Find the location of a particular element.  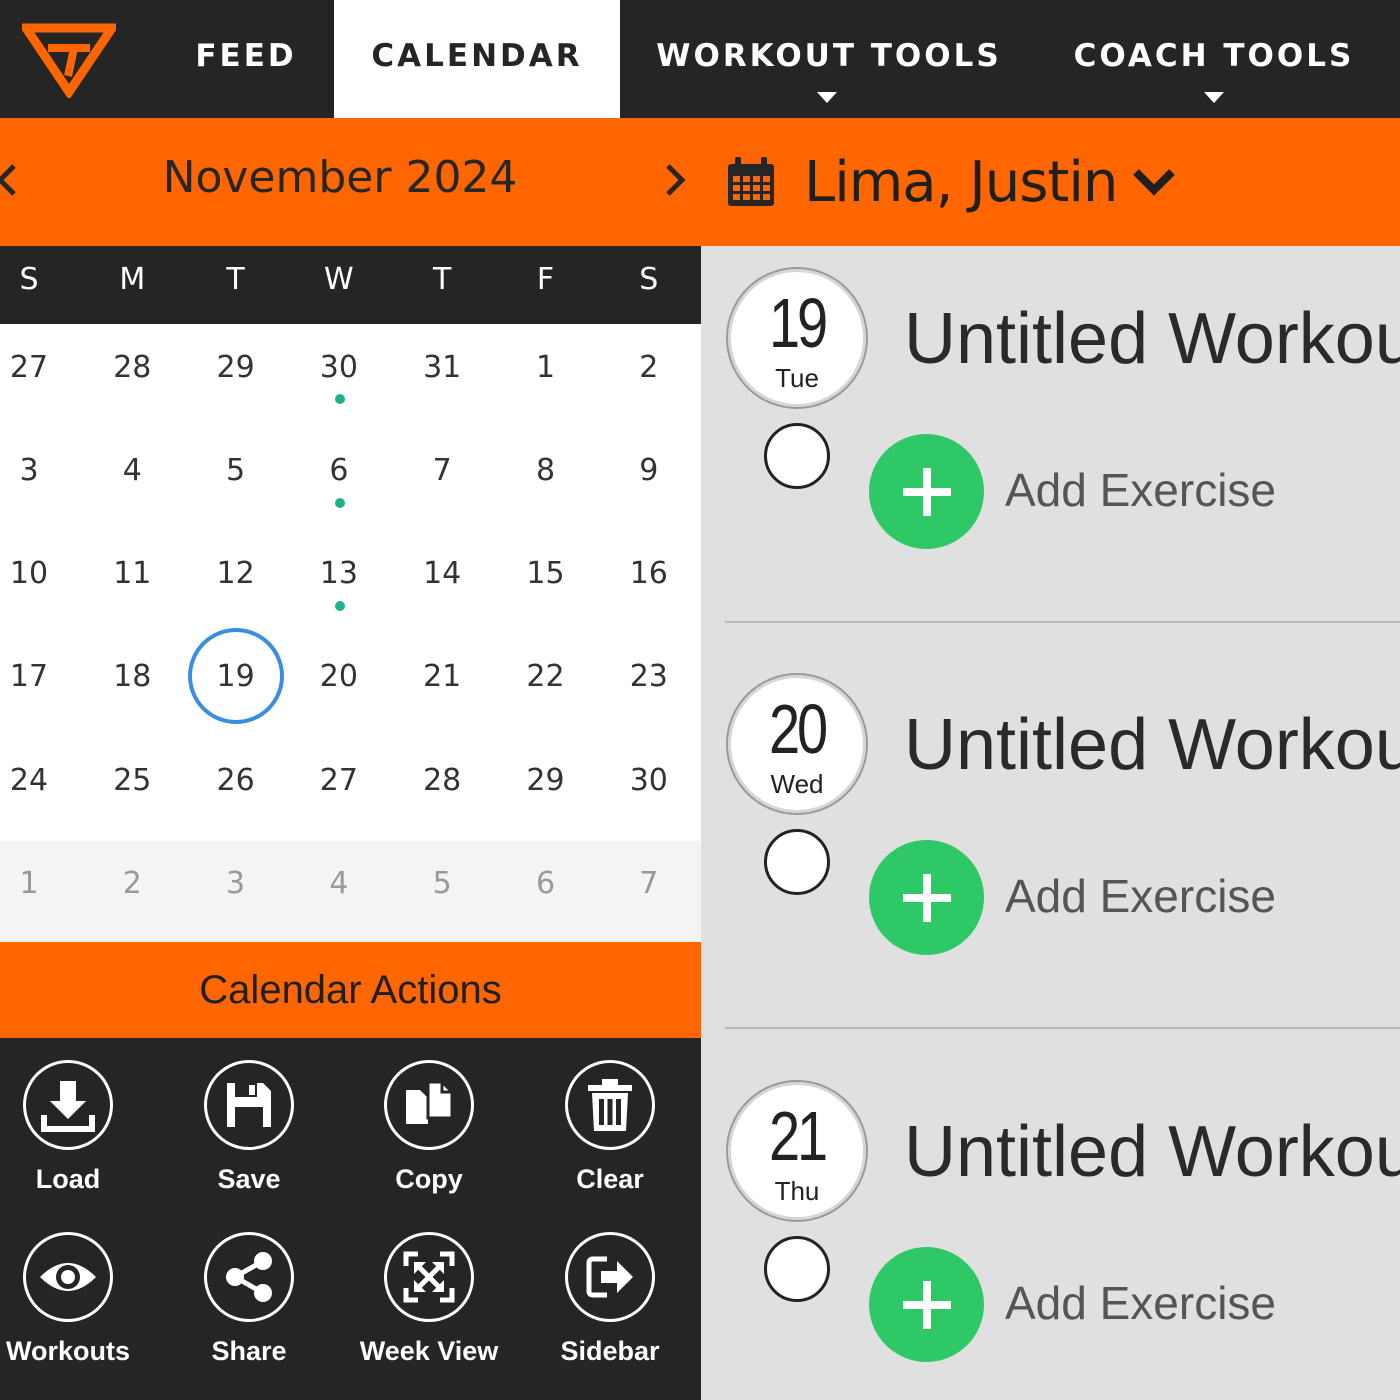

calendar-day: 21 is located at coordinates (442, 676).